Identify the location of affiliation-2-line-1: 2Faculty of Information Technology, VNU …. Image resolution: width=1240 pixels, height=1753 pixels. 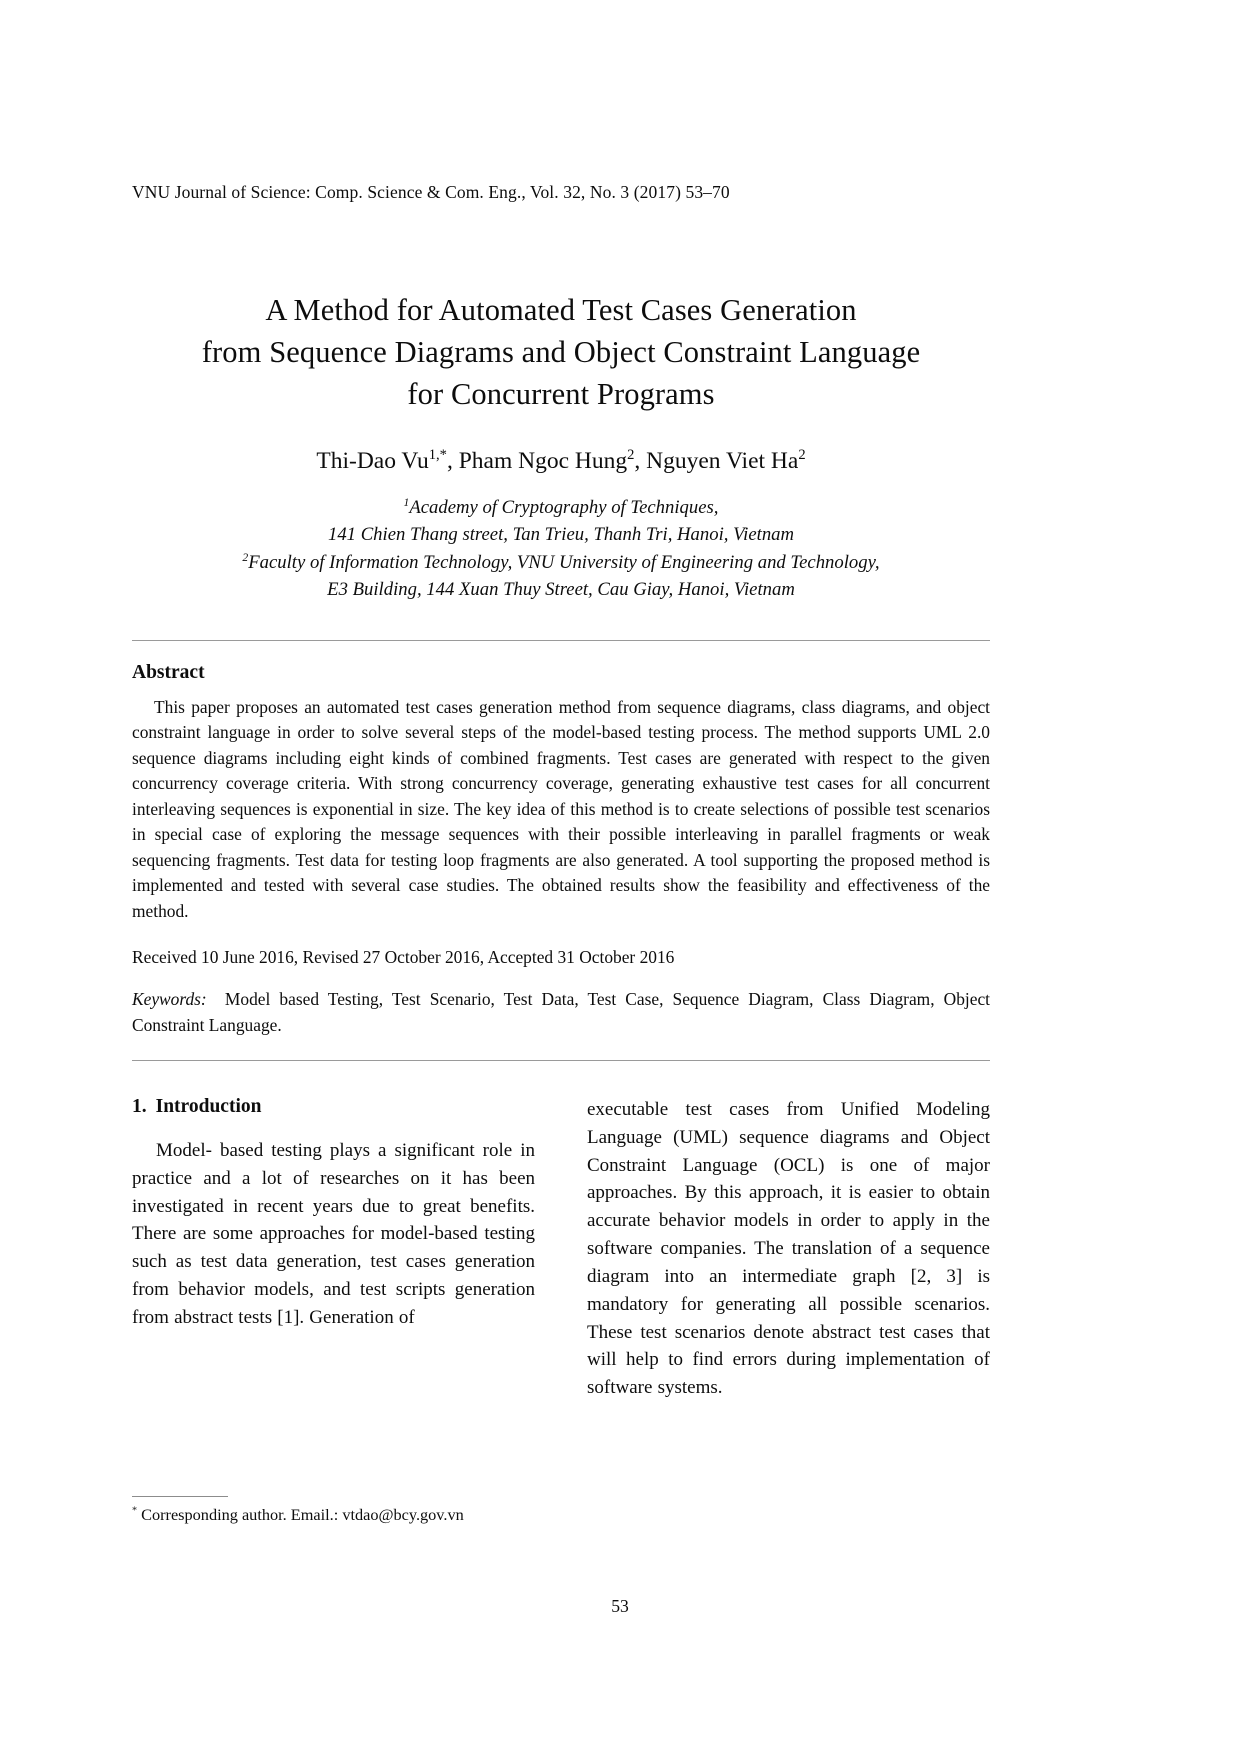
(561, 562).